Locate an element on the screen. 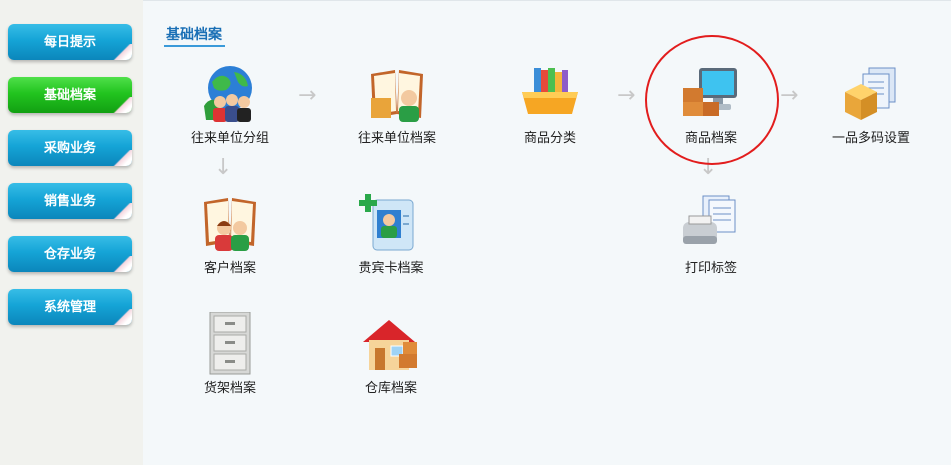 The height and width of the screenshot is (465, 951). multi-barcode-item: 一品多码设置 is located at coordinates (871, 104).